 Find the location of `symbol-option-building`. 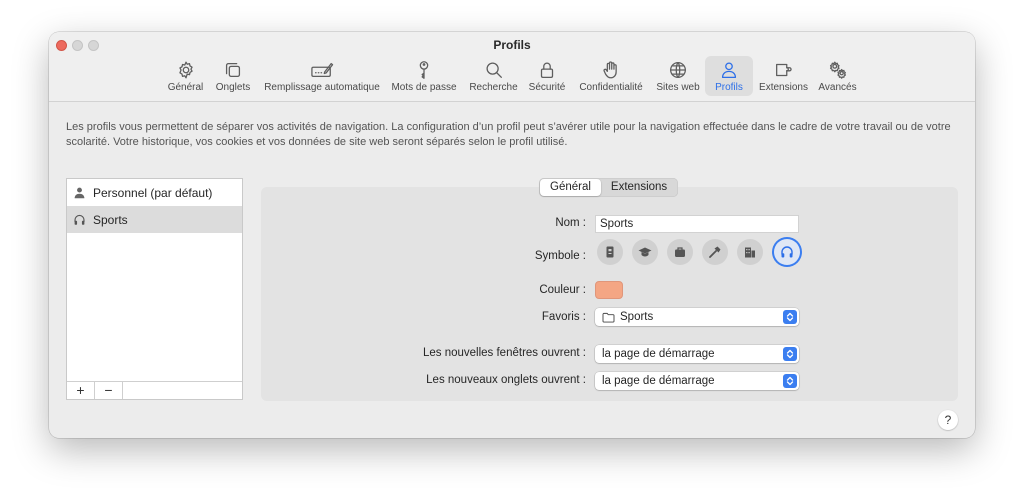

symbol-option-building is located at coordinates (750, 252).